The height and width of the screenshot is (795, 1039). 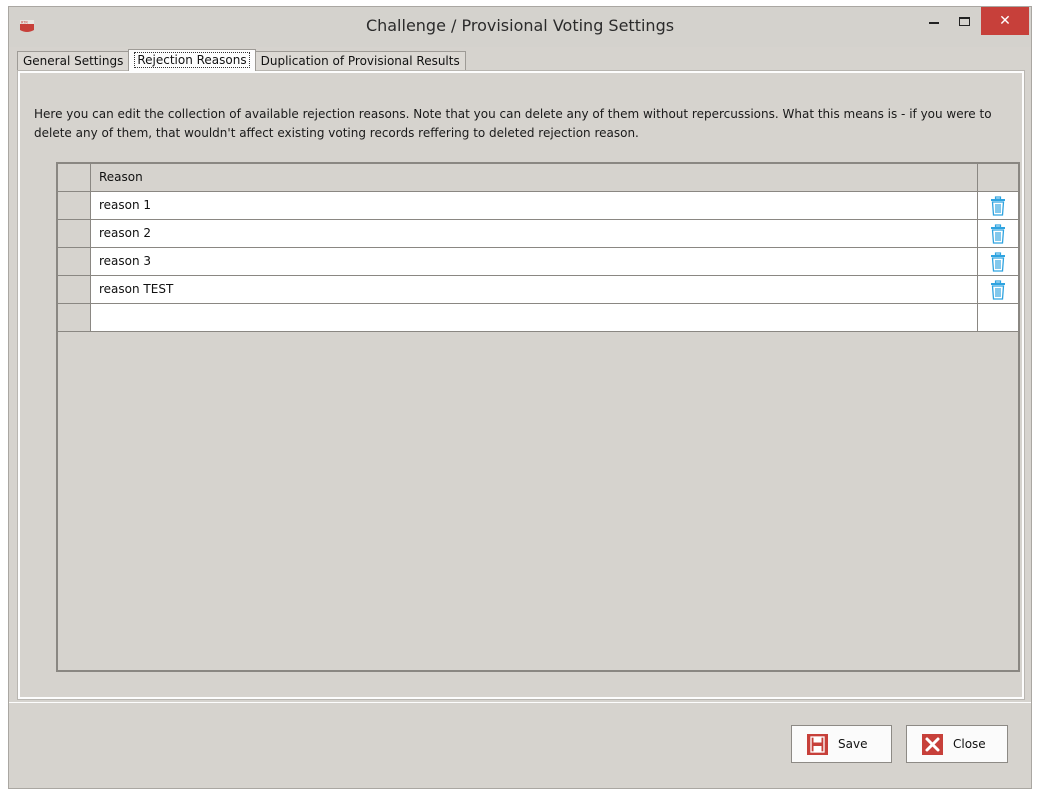 I want to click on reason-column-header: Reason, so click(x=534, y=178).